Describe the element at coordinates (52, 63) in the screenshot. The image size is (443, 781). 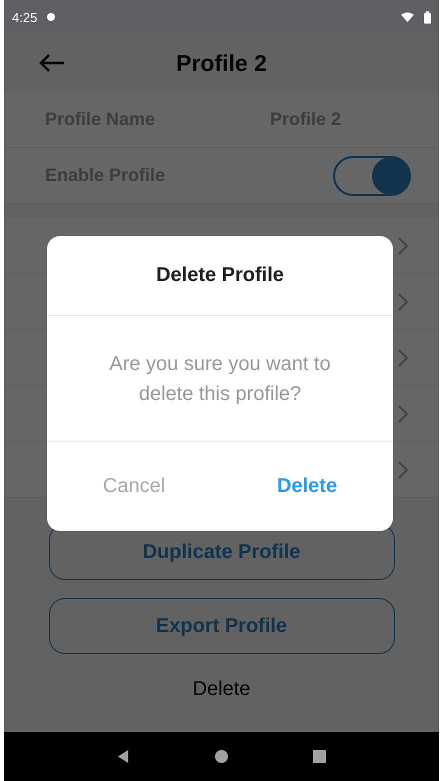
I see `back-arrow-icon` at that location.